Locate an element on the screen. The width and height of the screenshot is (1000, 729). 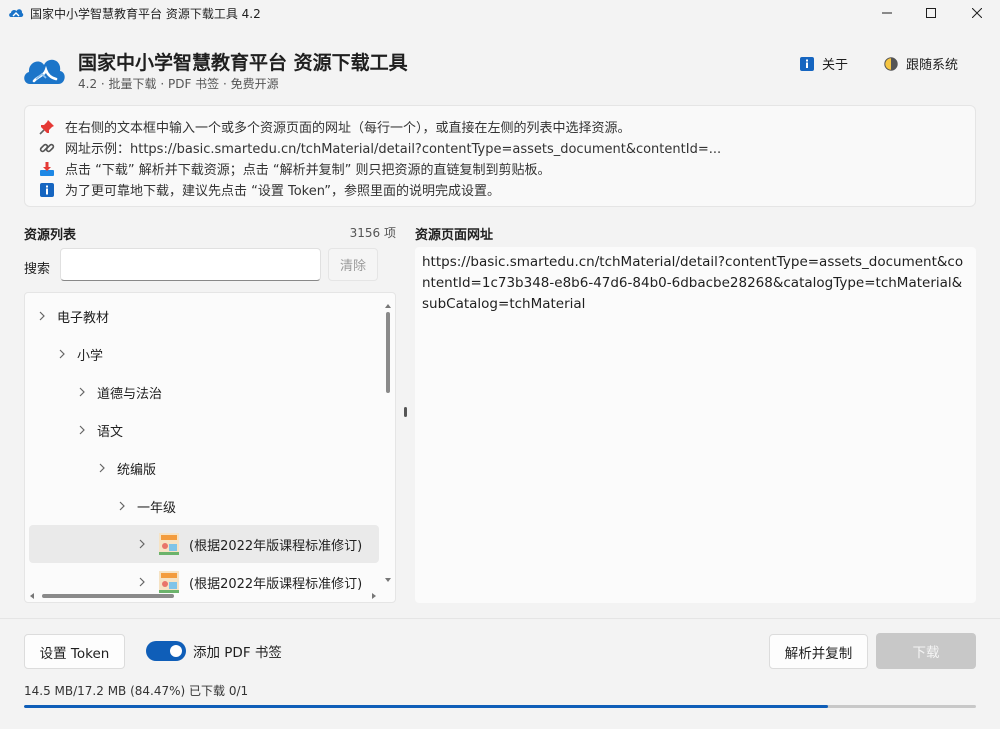
maximize-button is located at coordinates (931, 13).